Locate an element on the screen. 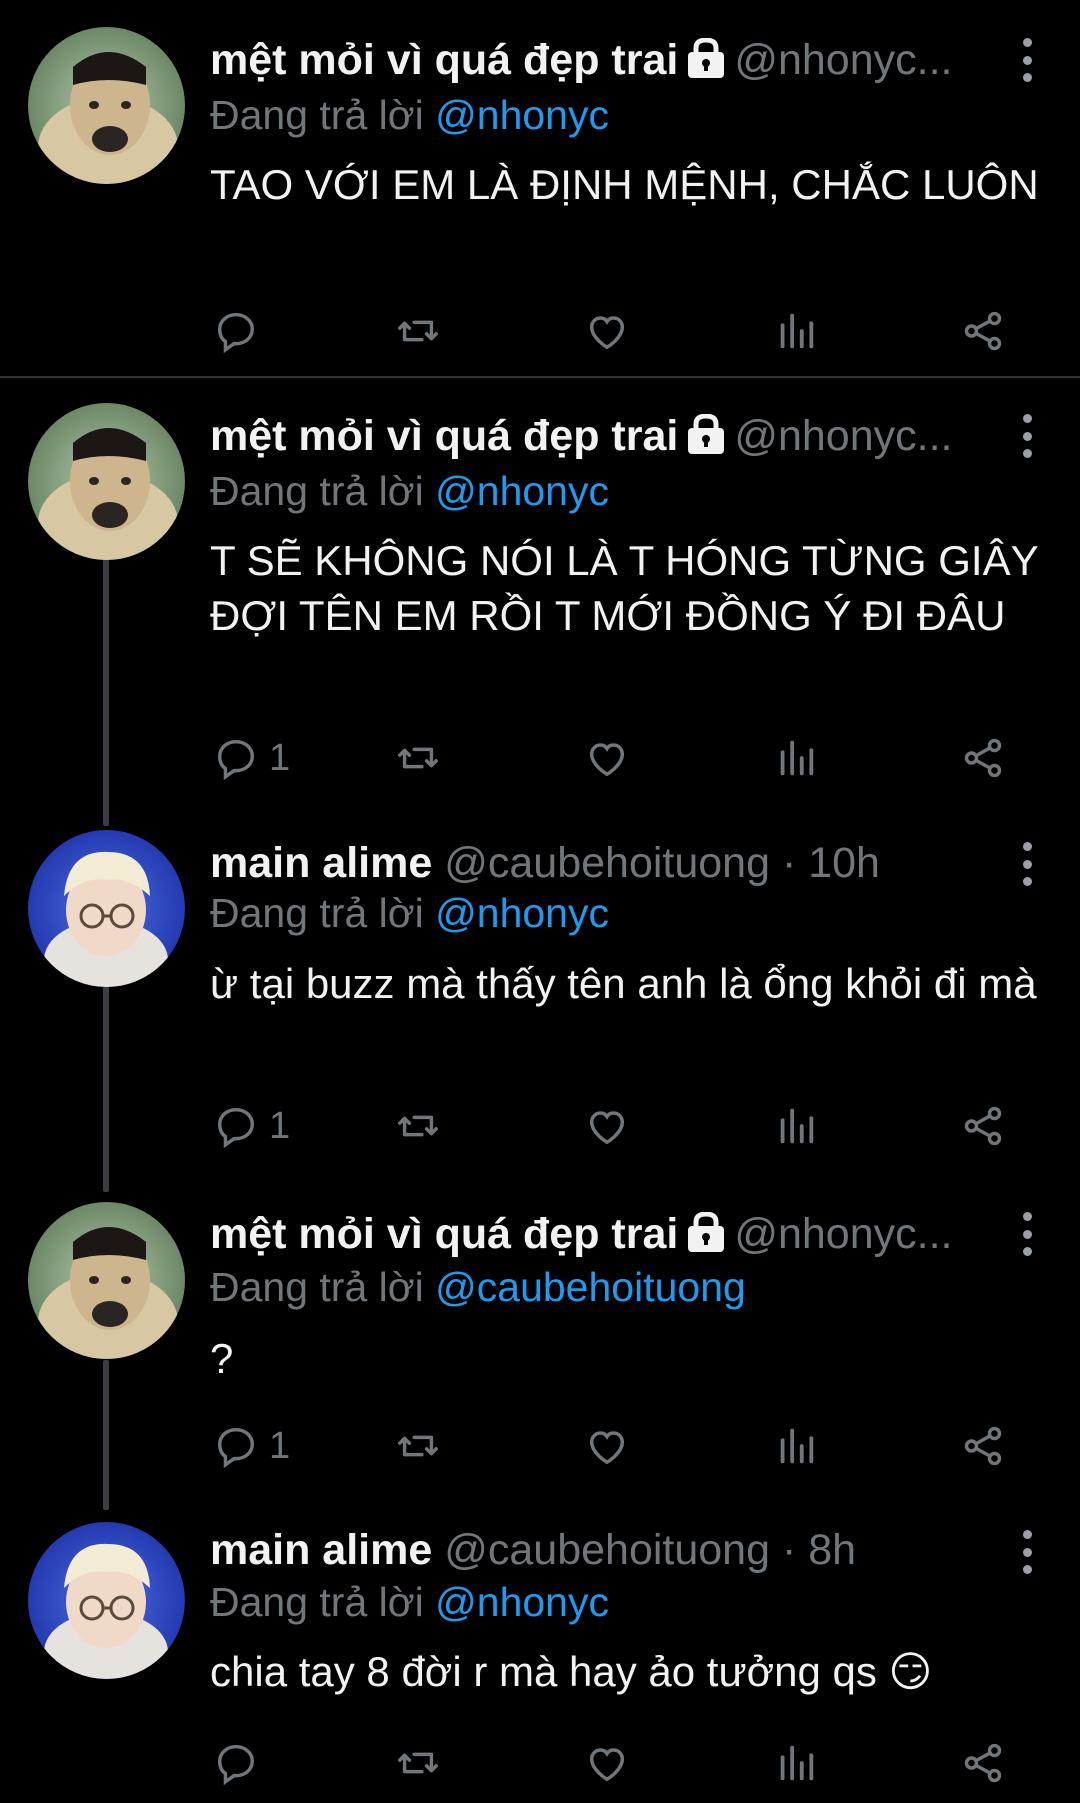  tweet-text: TAO VỚI EM LÀ ĐỊNH MỆNH, CHẮC LUÔN is located at coordinates (624, 184).